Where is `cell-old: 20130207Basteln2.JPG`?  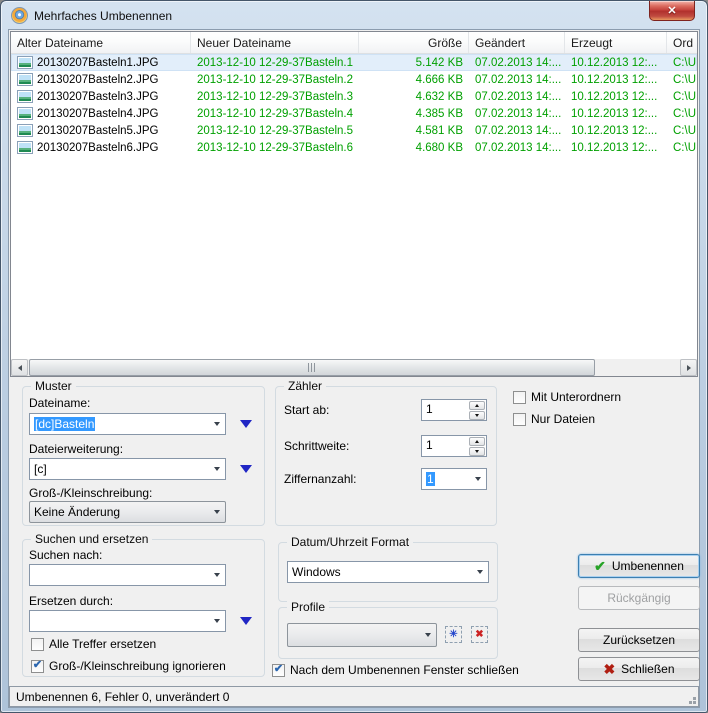 cell-old: 20130207Basteln2.JPG is located at coordinates (101, 79).